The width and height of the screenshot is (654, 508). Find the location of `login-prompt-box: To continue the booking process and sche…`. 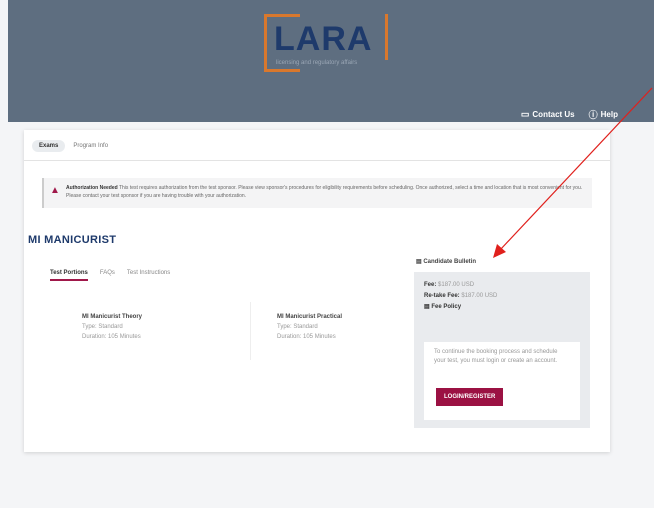

login-prompt-box: To continue the booking process and sche… is located at coordinates (502, 381).